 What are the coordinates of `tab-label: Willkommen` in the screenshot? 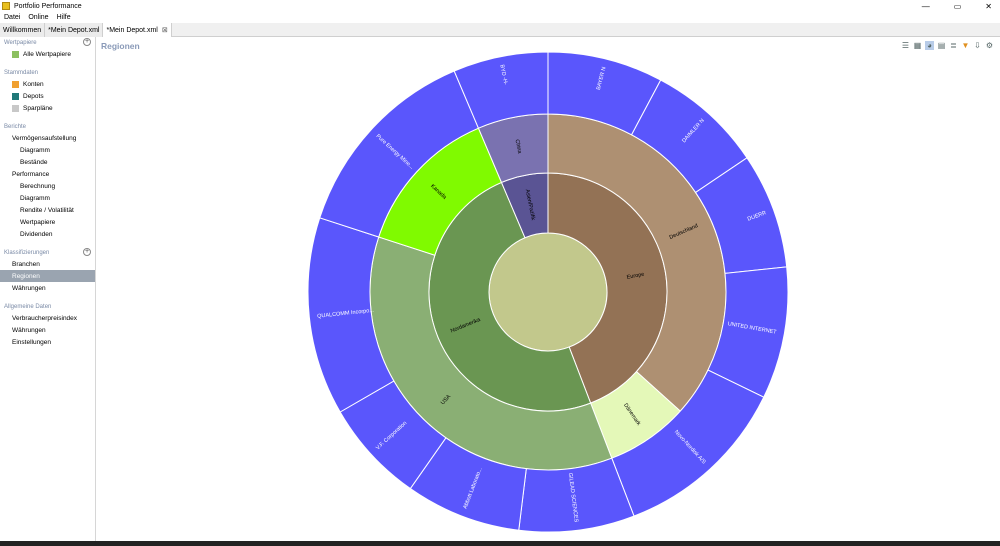 It's located at (22, 30).